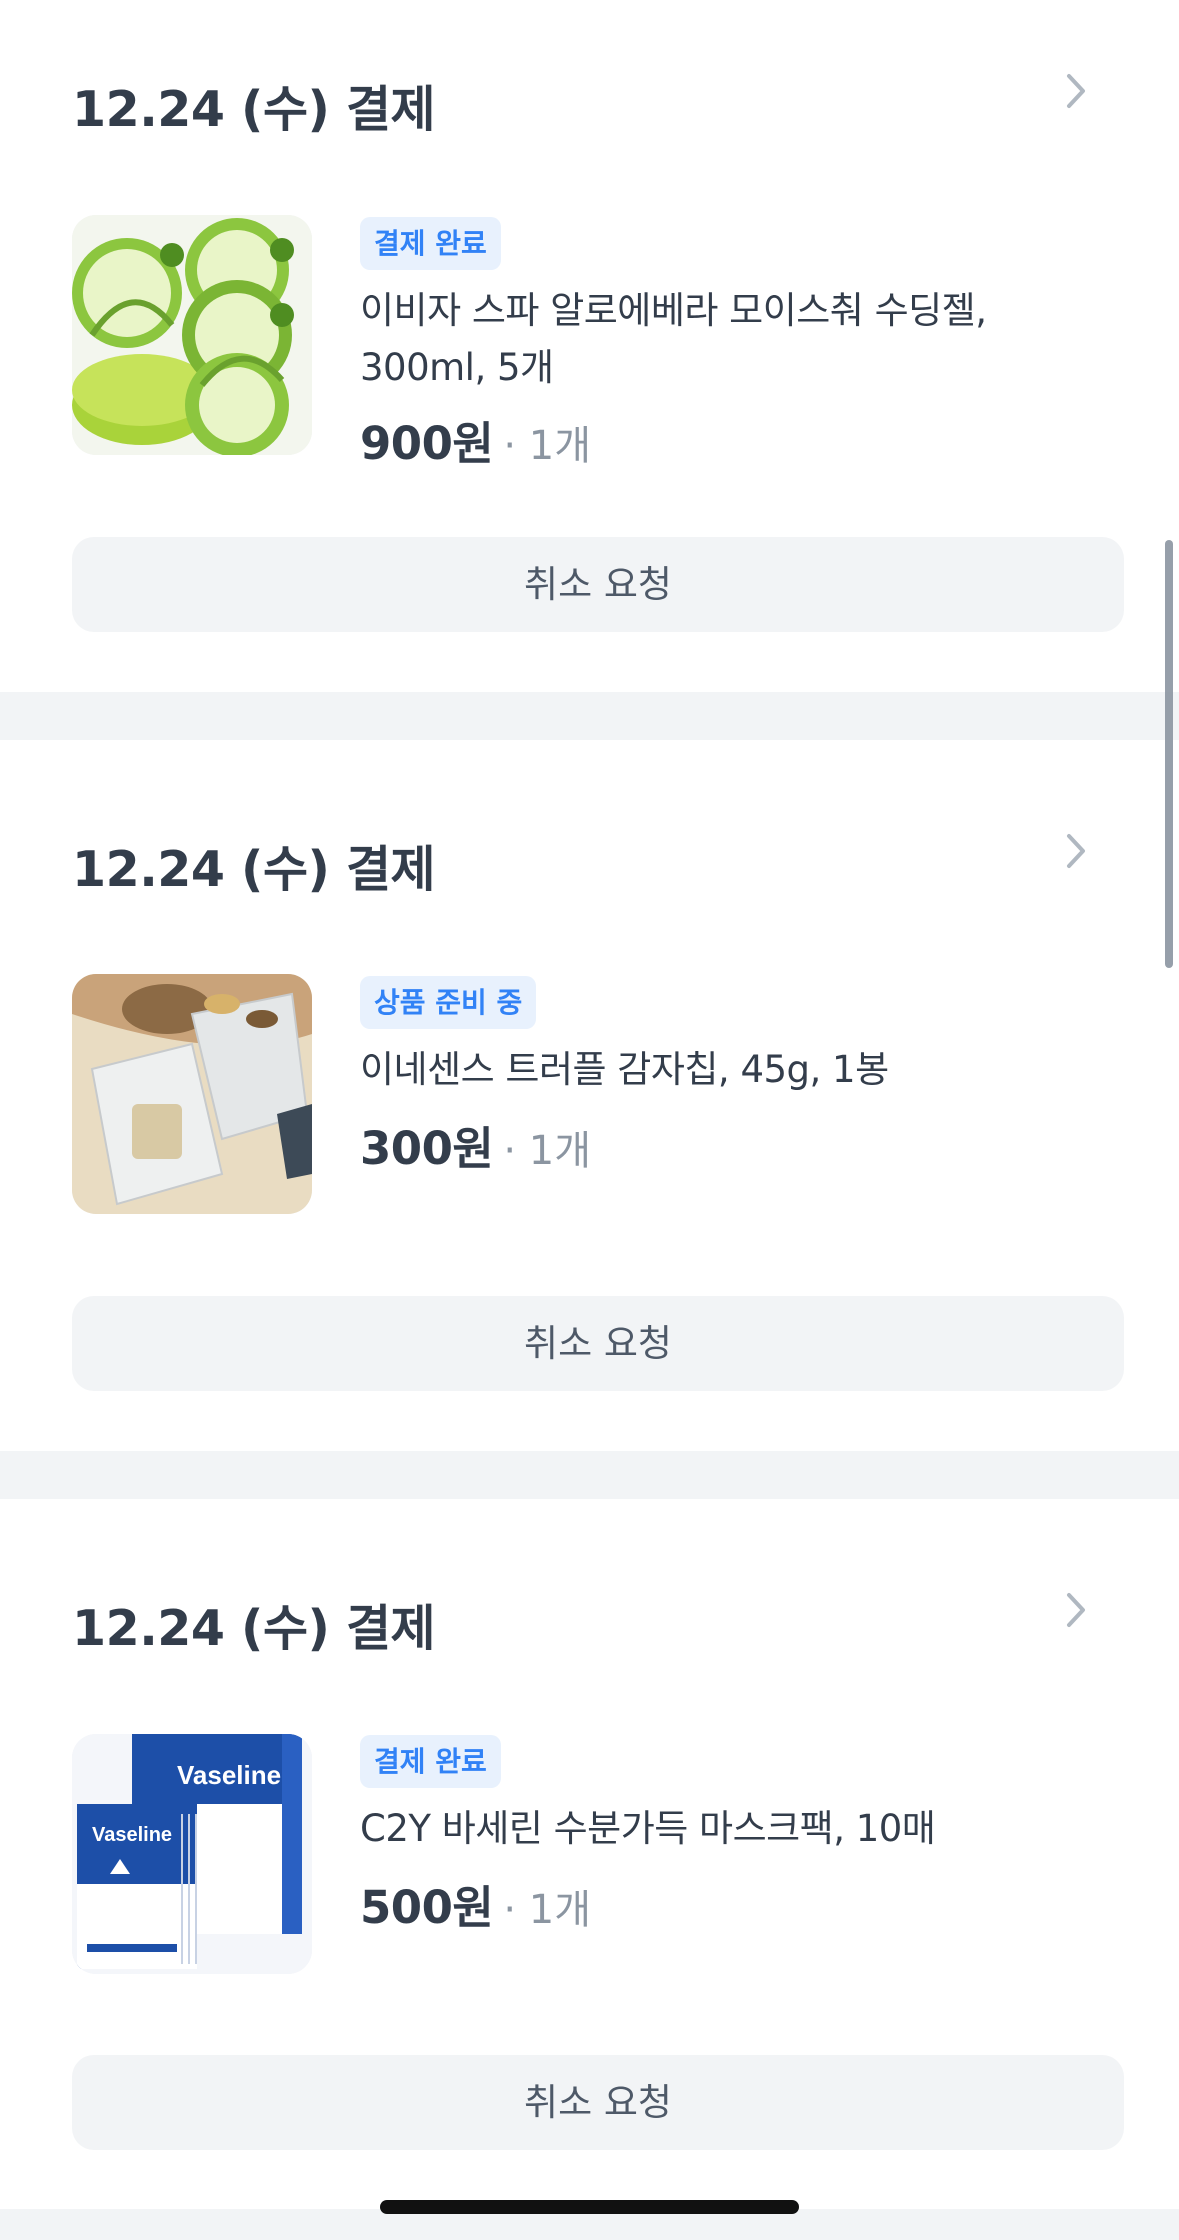  Describe the element at coordinates (1169, 754) in the screenshot. I see `scrollbar` at that location.